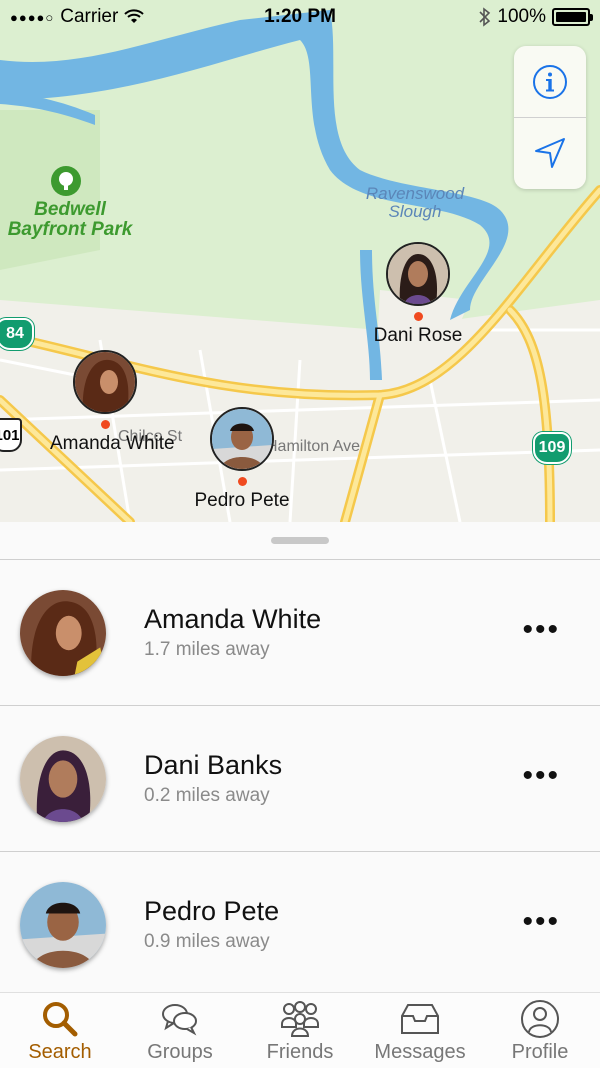 This screenshot has height=1068, width=600. I want to click on profile-icon, so click(540, 1019).